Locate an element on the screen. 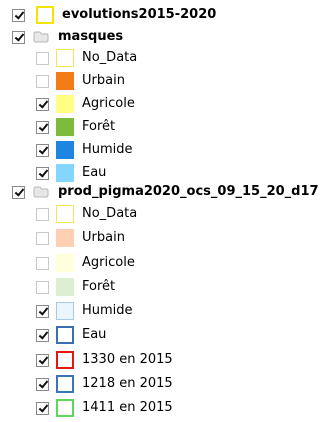  layer-label: evolutions2015-2020 is located at coordinates (139, 14).